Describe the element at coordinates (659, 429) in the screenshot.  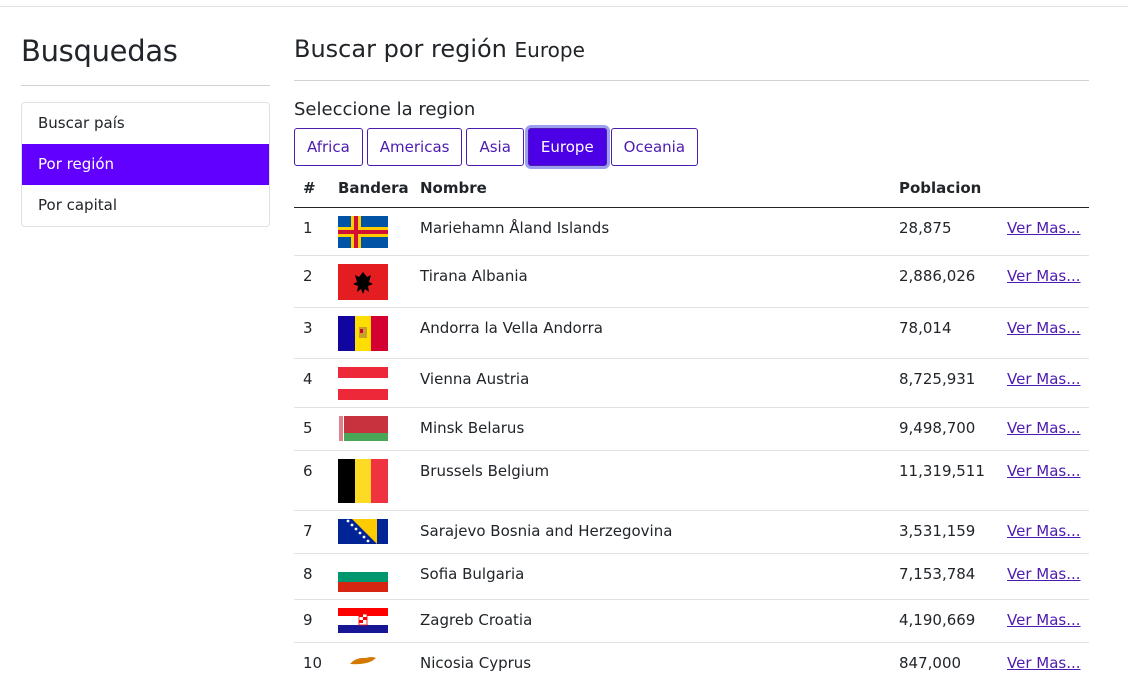
I see `row-name: Minsk Belarus` at that location.